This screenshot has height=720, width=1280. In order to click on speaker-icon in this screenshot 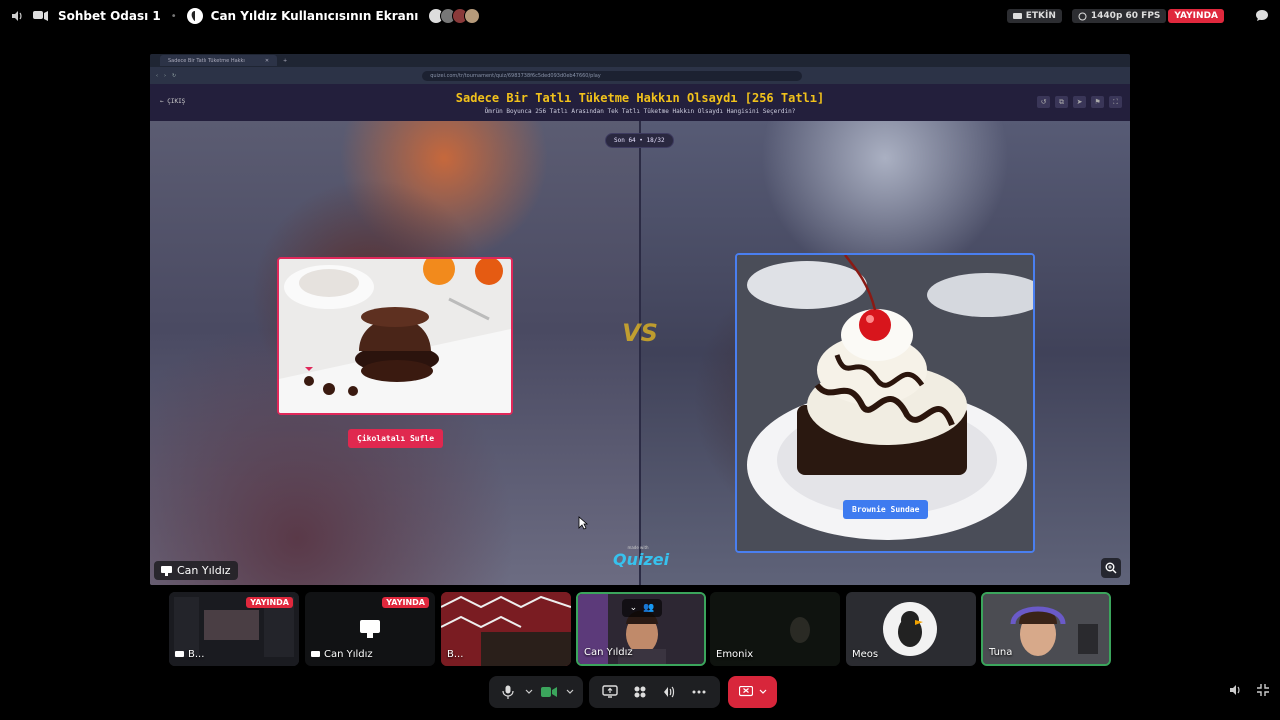, I will do `click(17, 16)`.